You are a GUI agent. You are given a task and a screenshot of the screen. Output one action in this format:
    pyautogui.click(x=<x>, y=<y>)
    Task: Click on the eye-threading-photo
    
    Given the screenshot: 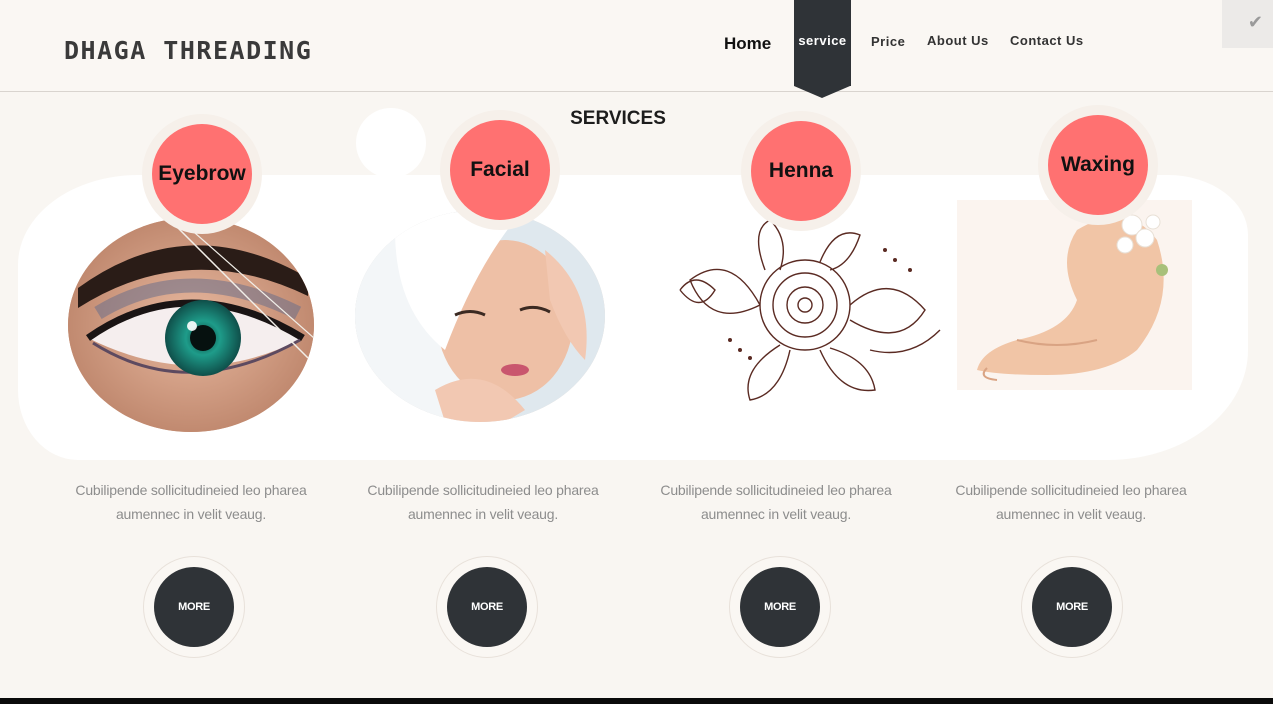 What is the action you would take?
    pyautogui.click(x=191, y=325)
    